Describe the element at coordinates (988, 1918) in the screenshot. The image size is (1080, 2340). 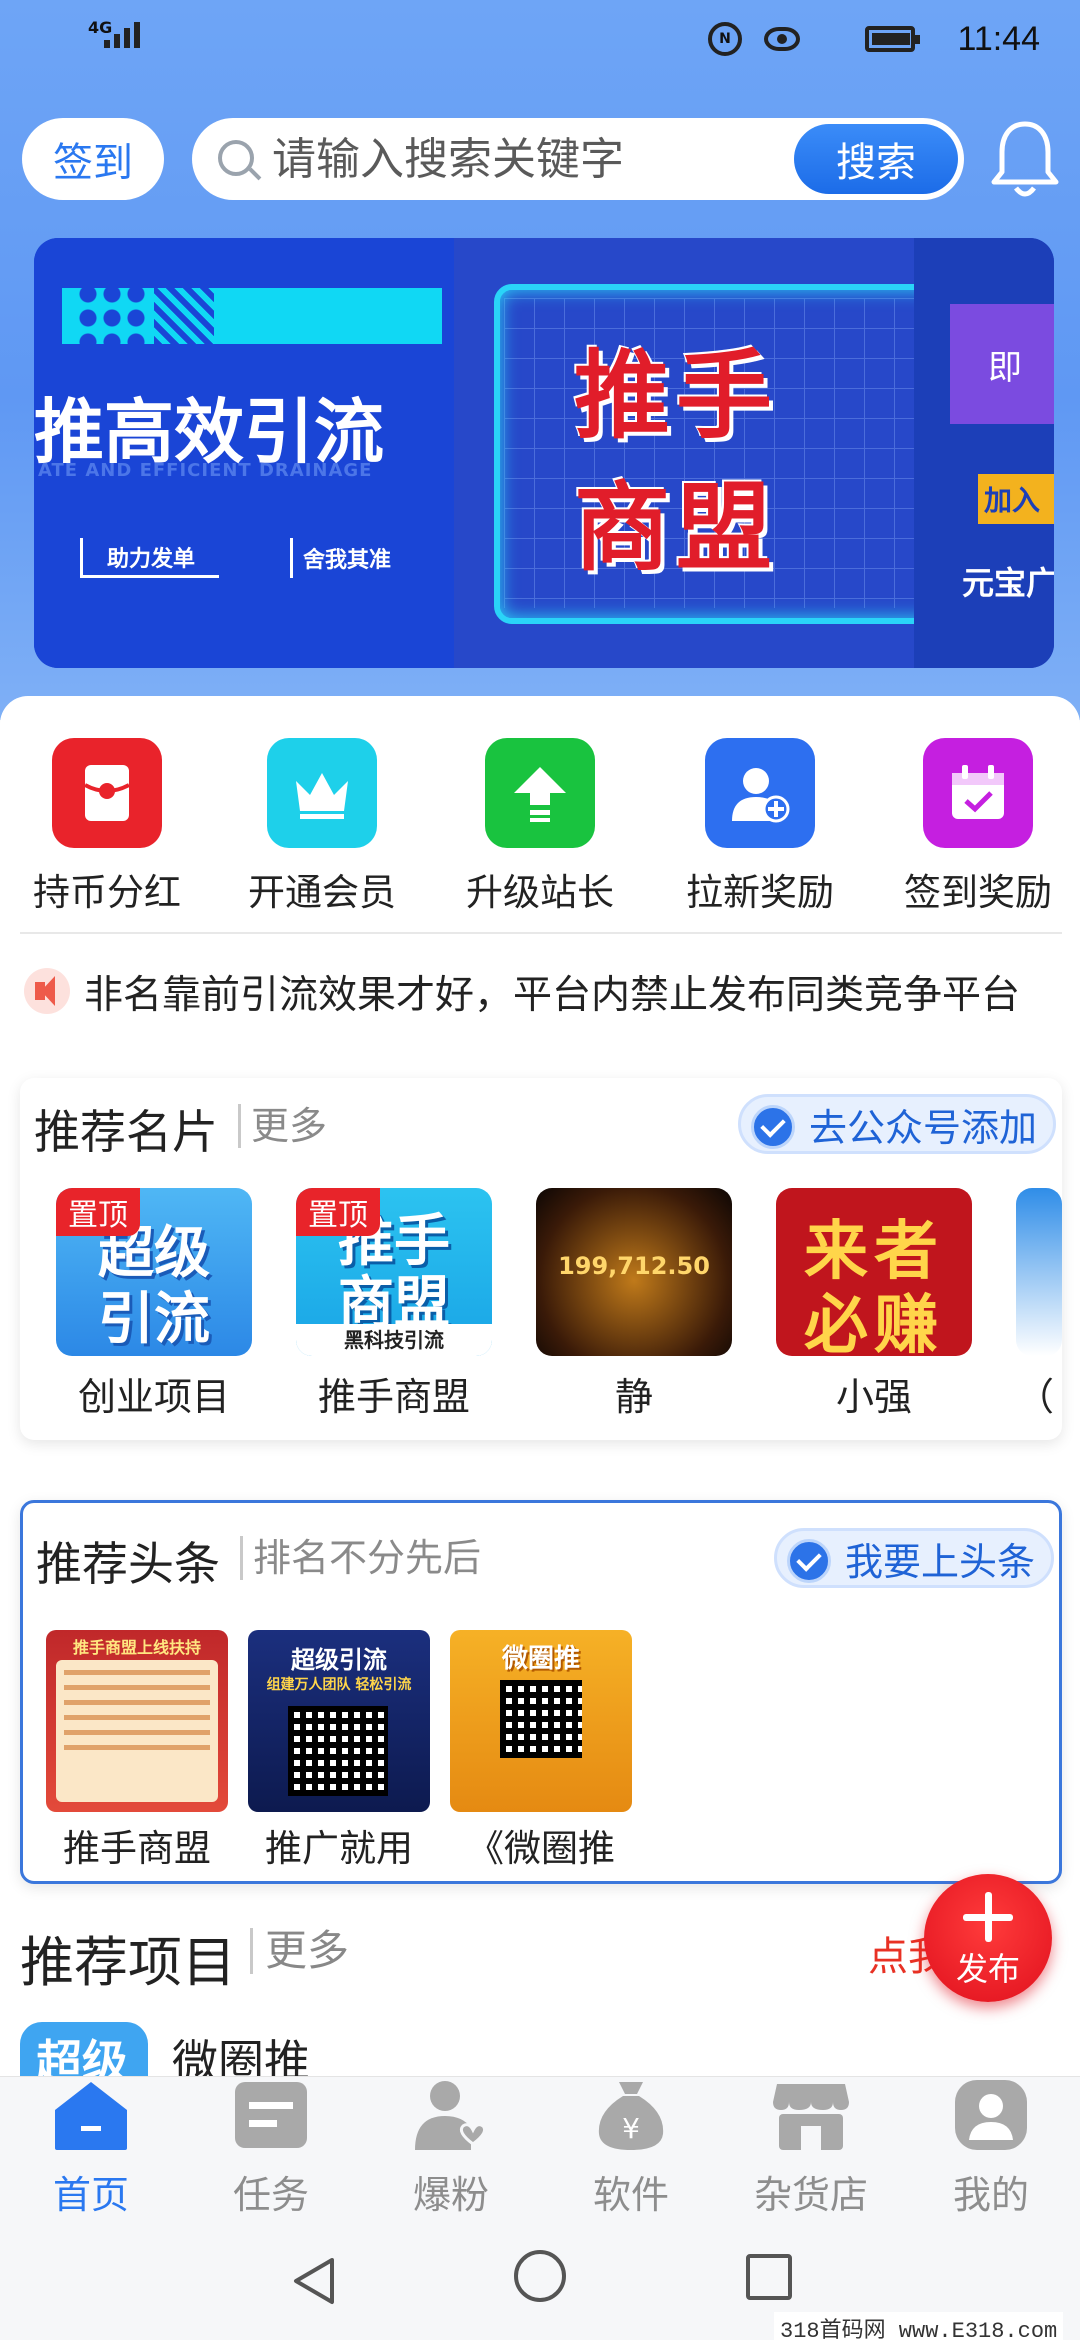
I see `plus-icon` at that location.